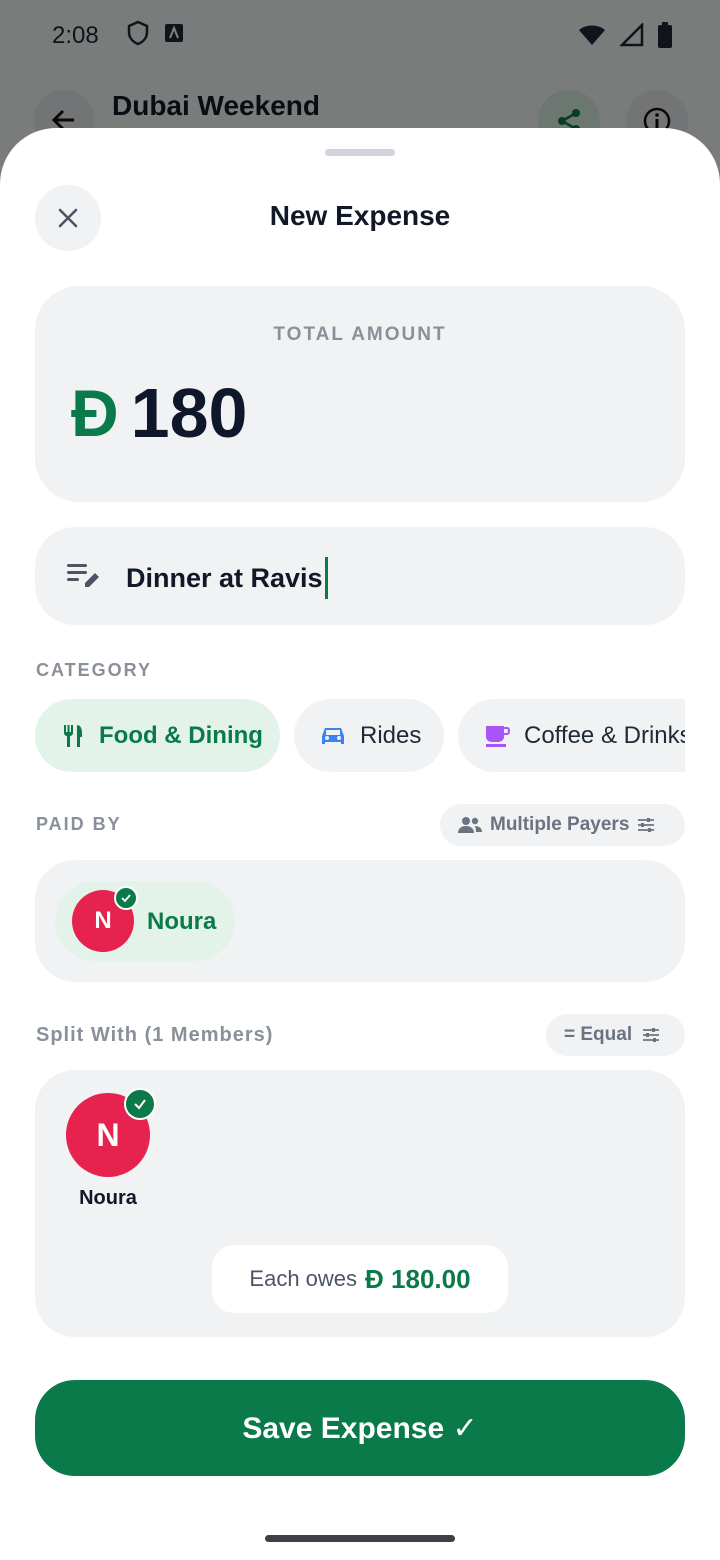 The image size is (720, 1560). I want to click on amount-input: 180, so click(189, 413).